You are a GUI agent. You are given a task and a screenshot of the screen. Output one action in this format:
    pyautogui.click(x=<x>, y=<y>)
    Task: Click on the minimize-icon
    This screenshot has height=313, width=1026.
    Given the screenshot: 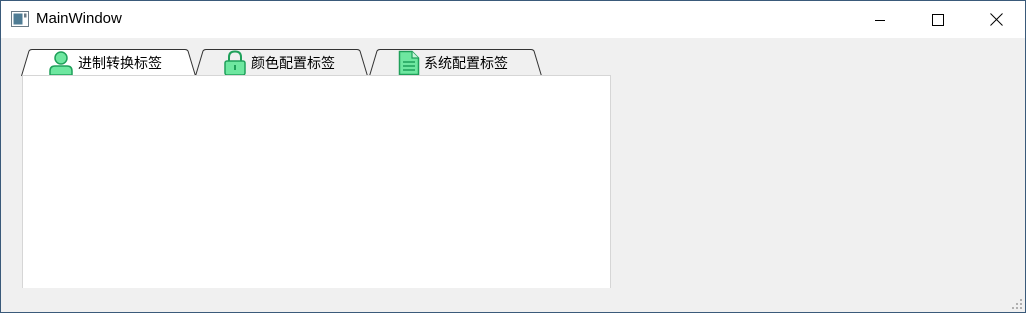 What is the action you would take?
    pyautogui.click(x=880, y=20)
    